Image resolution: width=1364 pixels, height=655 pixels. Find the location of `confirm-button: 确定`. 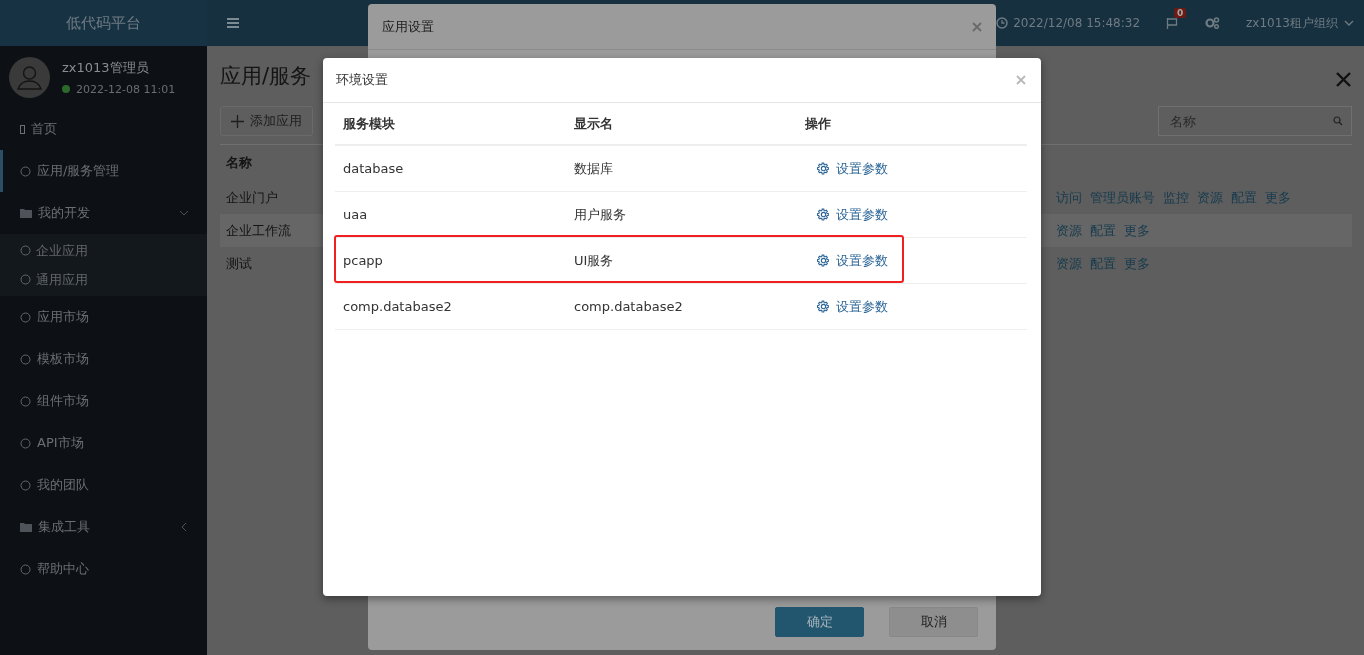

confirm-button: 确定 is located at coordinates (819, 622).